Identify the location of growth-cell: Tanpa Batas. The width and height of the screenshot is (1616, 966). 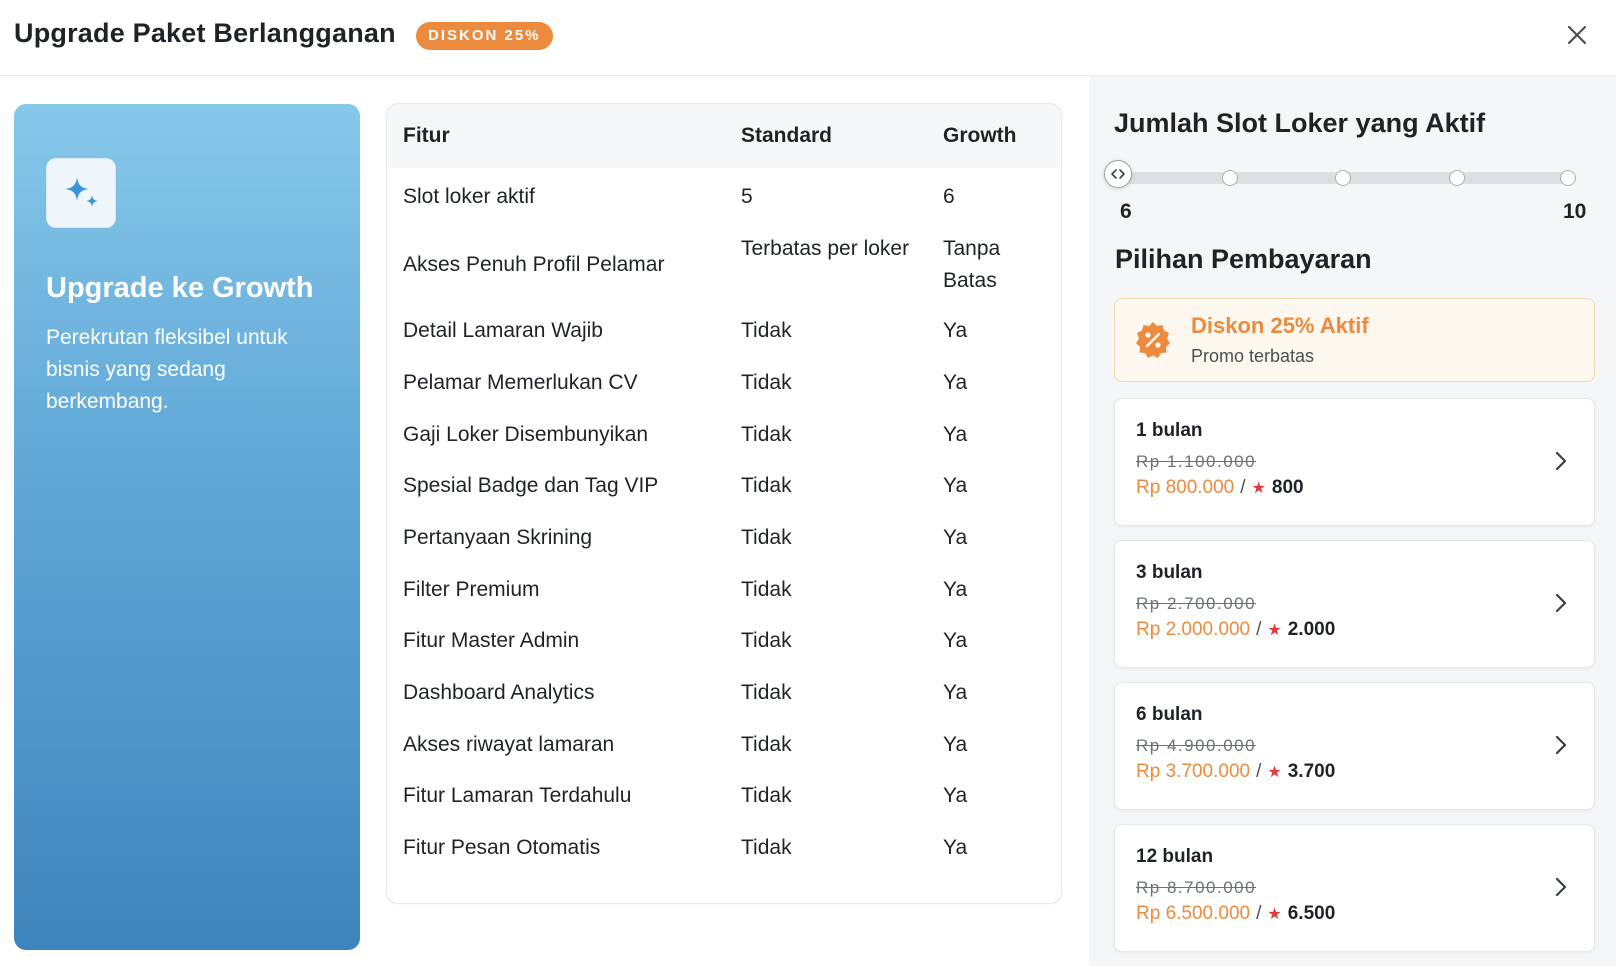
(972, 264).